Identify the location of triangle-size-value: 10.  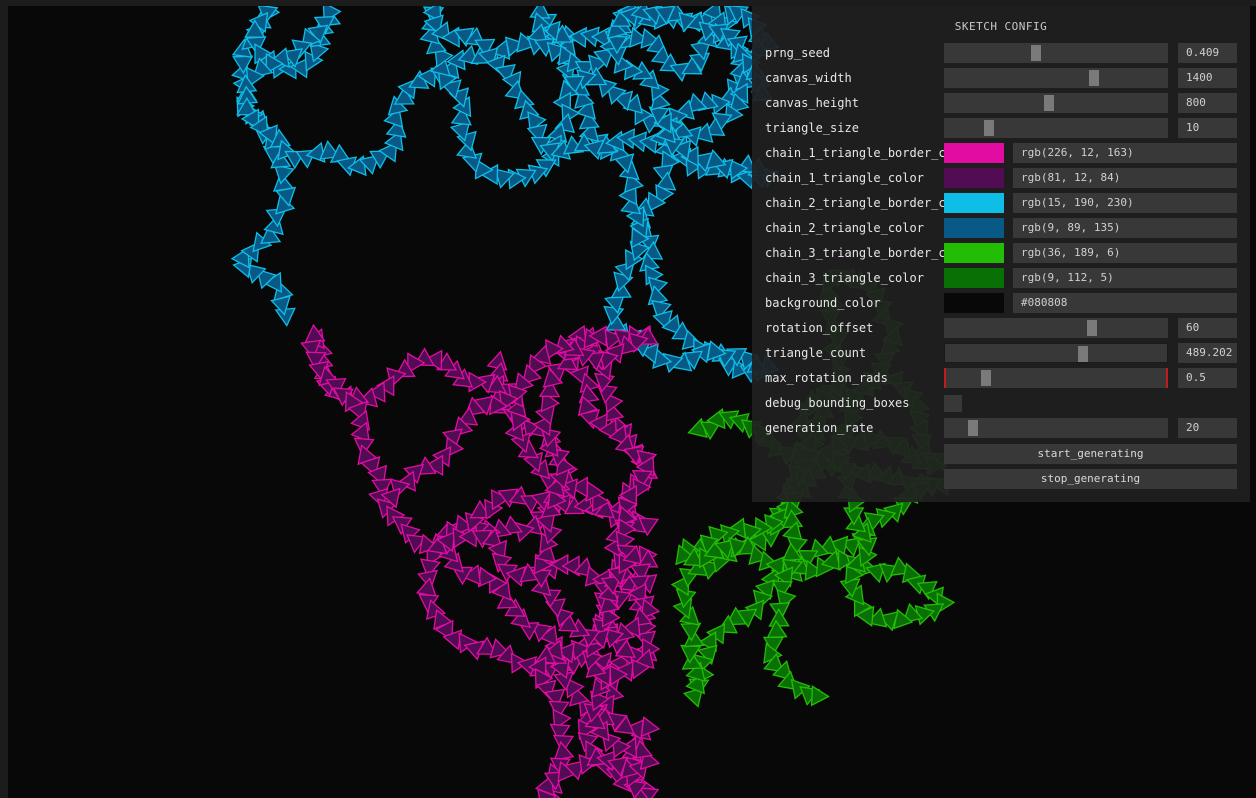
(1207, 128).